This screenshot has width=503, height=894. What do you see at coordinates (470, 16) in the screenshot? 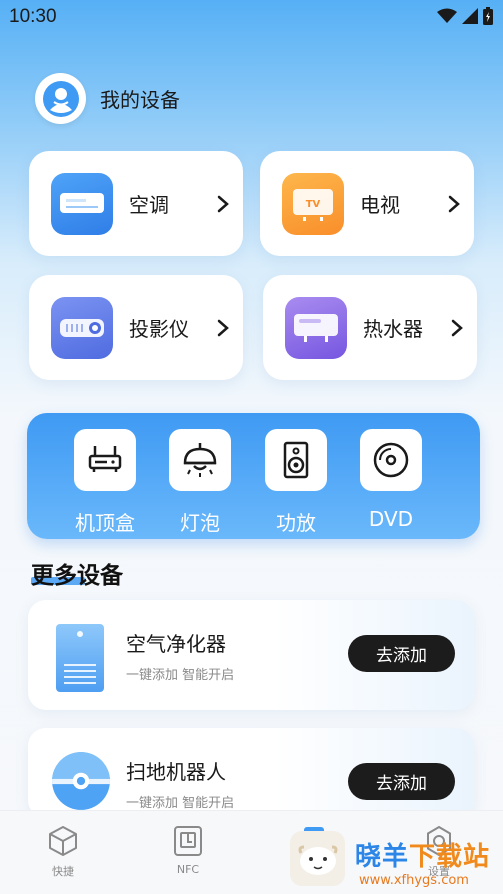
I see `signal-icon` at bounding box center [470, 16].